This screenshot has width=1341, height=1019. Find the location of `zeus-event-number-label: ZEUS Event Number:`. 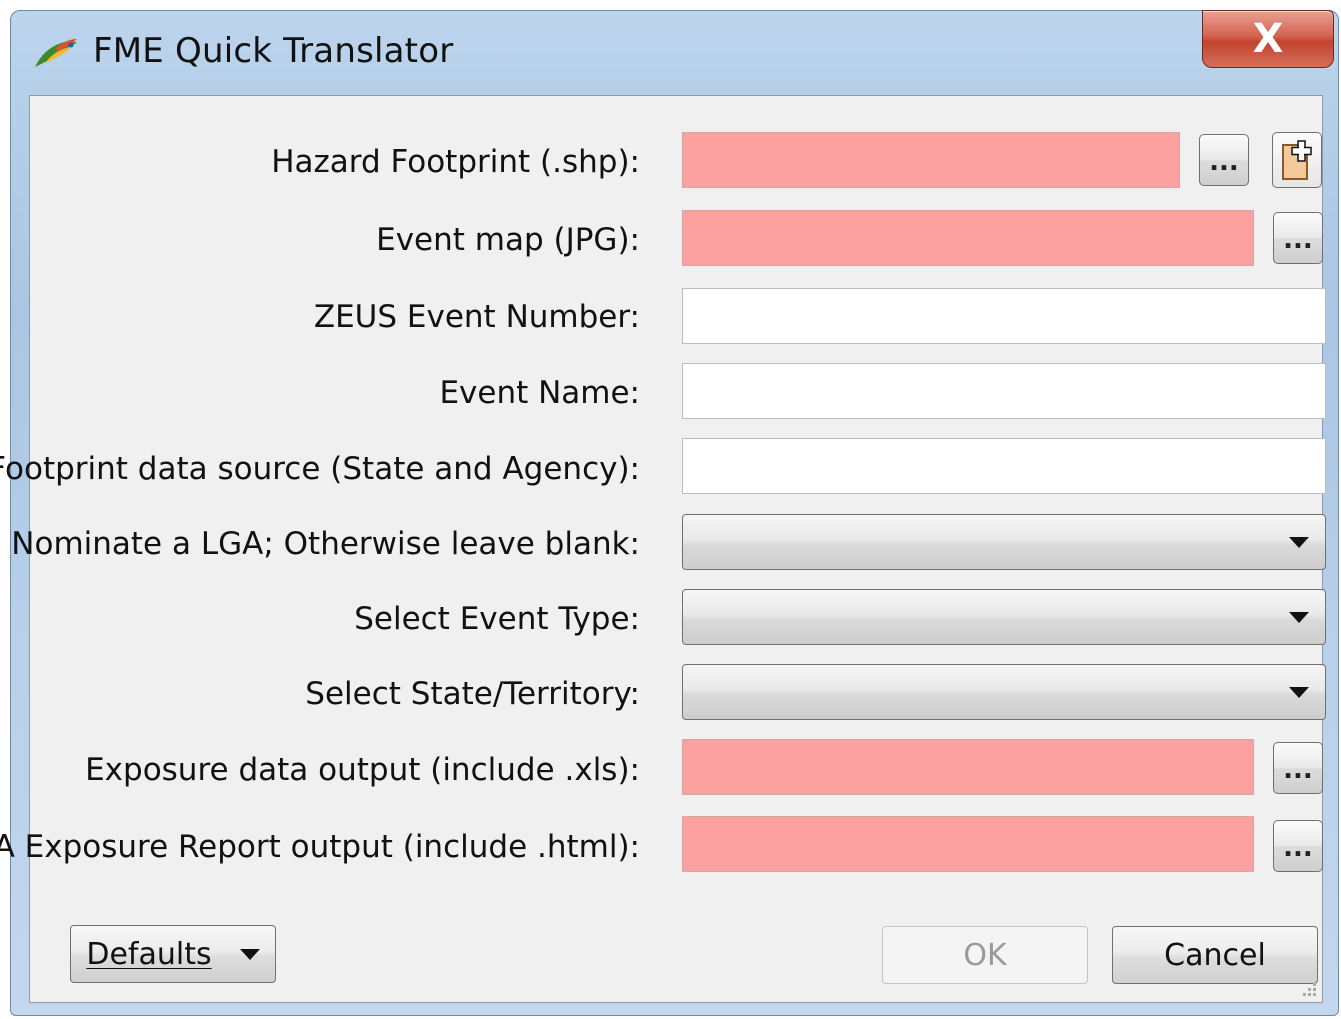

zeus-event-number-label: ZEUS Event Number: is located at coordinates (476, 317).